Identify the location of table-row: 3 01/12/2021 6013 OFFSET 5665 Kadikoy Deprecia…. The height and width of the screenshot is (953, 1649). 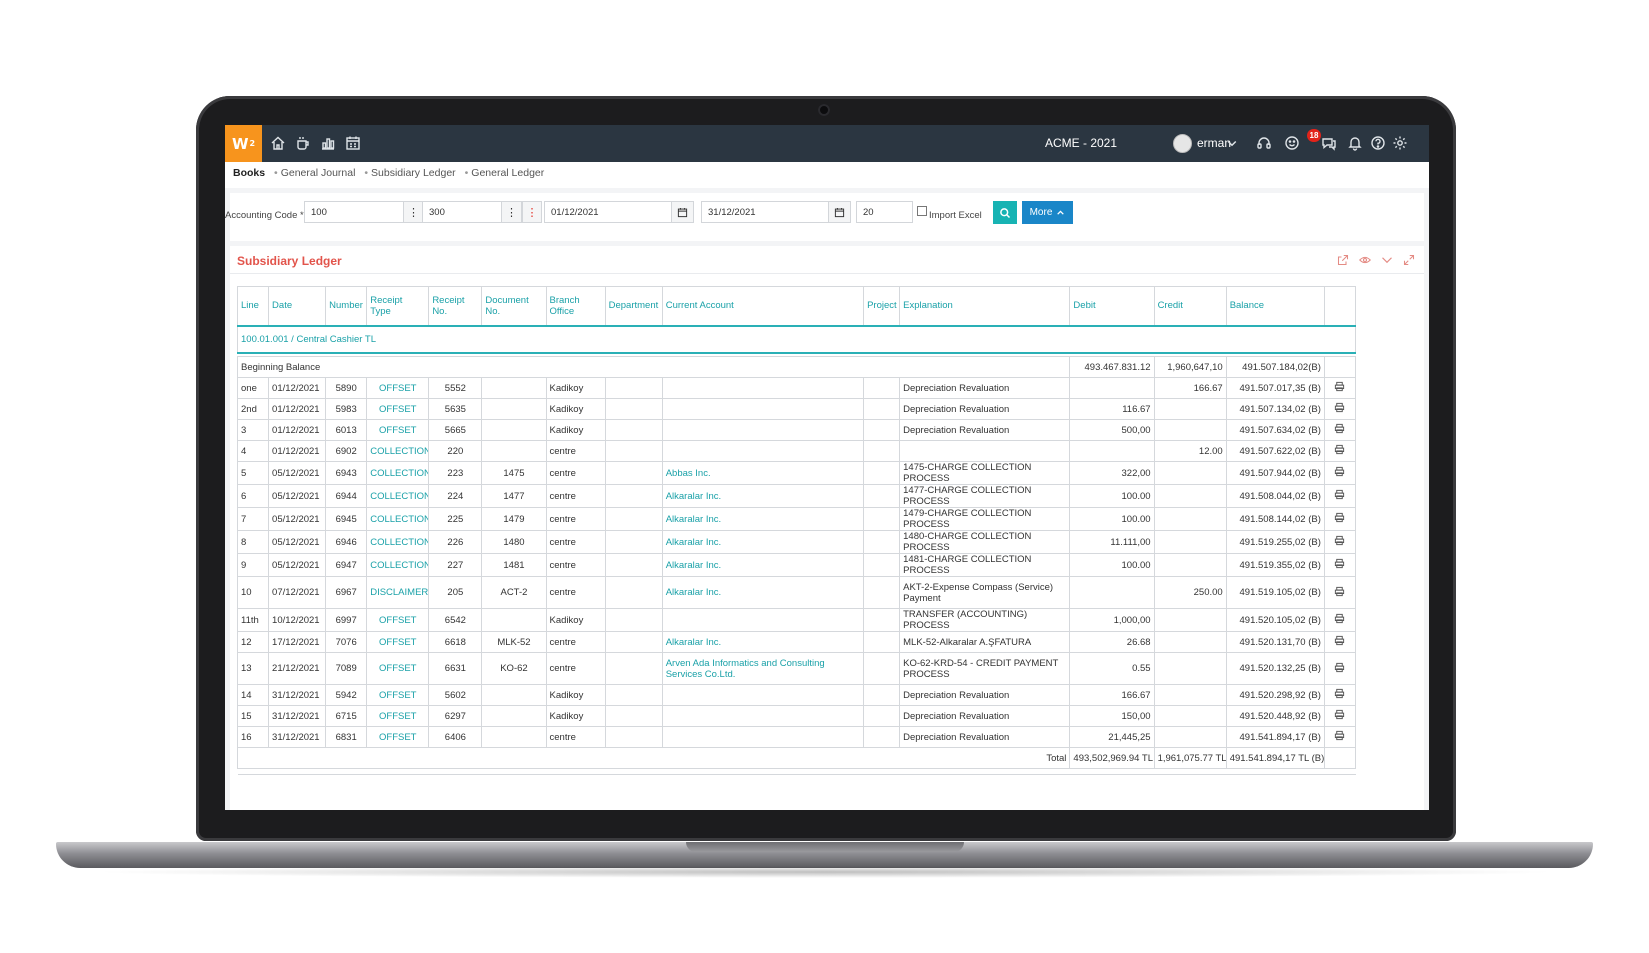
(796, 430).